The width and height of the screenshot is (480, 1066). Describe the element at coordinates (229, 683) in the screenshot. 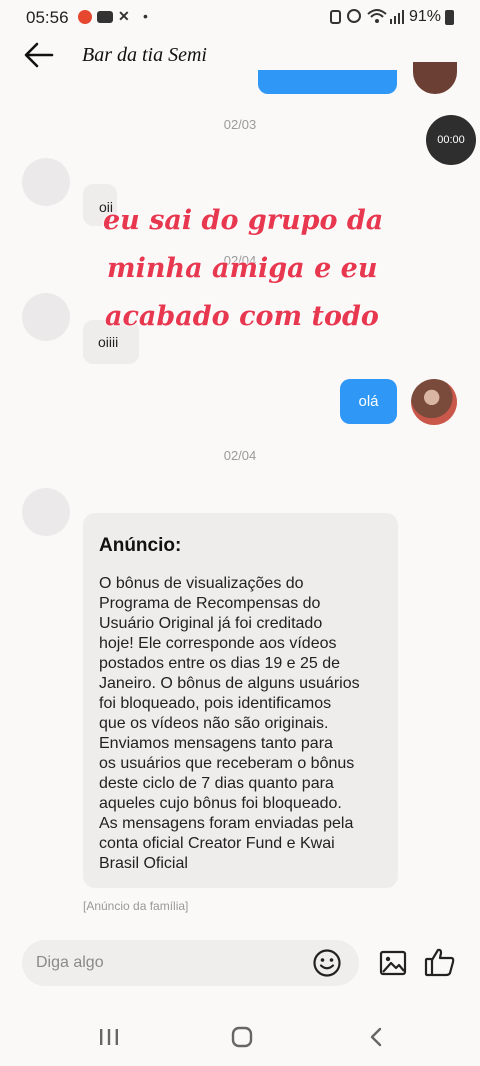

I see `announcement-line: Janeiro. O bônus de alguns usuários` at that location.